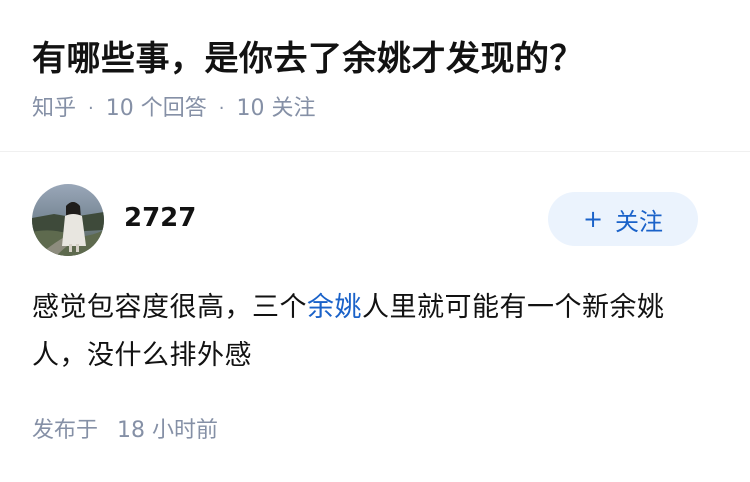 Image resolution: width=750 pixels, height=482 pixels. I want to click on author-name: 2727, so click(160, 218).